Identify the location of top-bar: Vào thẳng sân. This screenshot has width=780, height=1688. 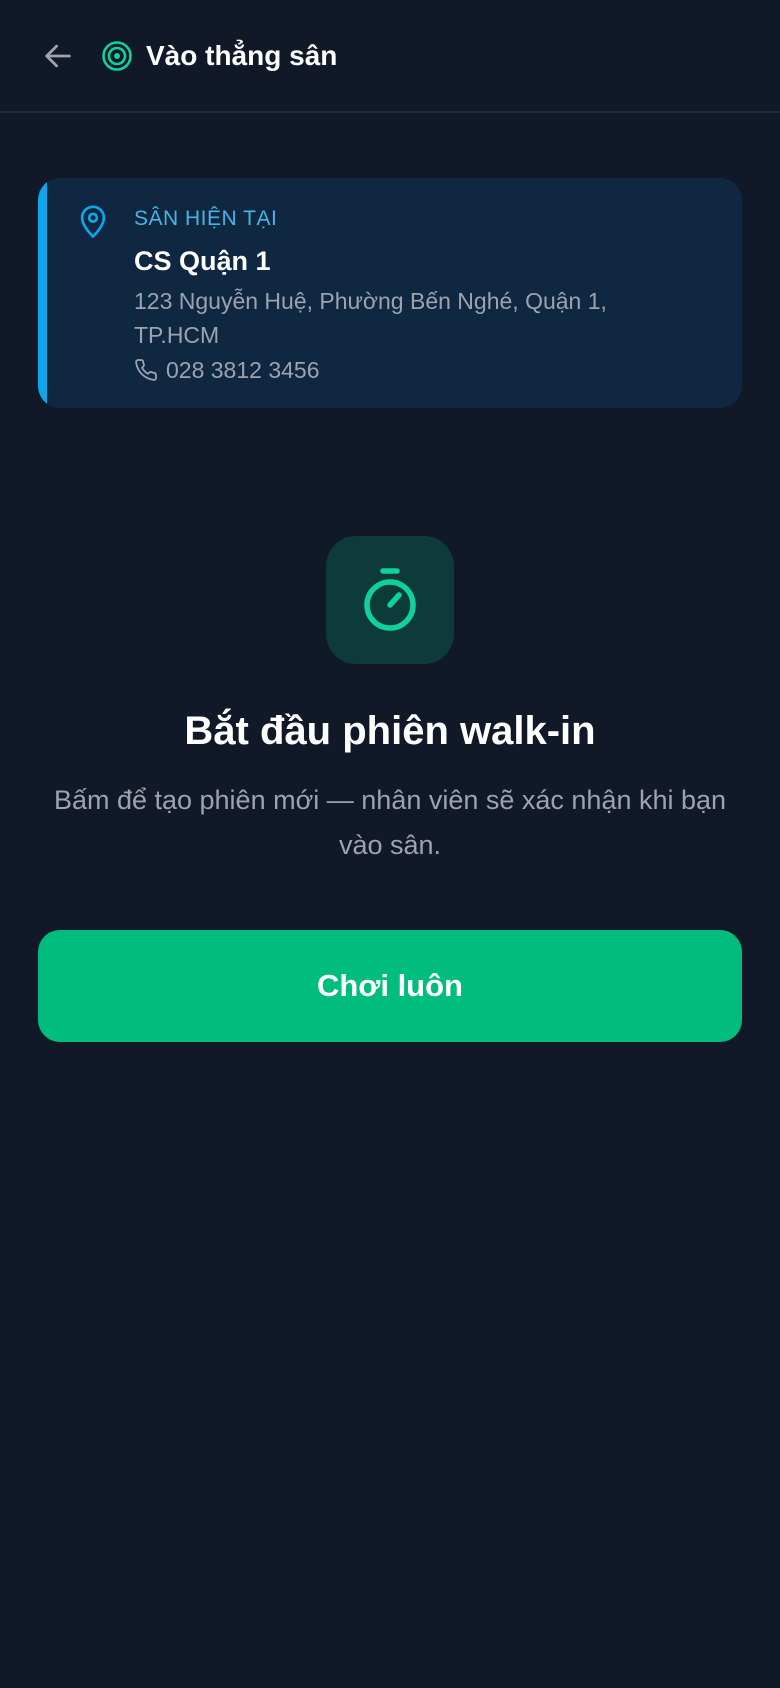
(390, 56).